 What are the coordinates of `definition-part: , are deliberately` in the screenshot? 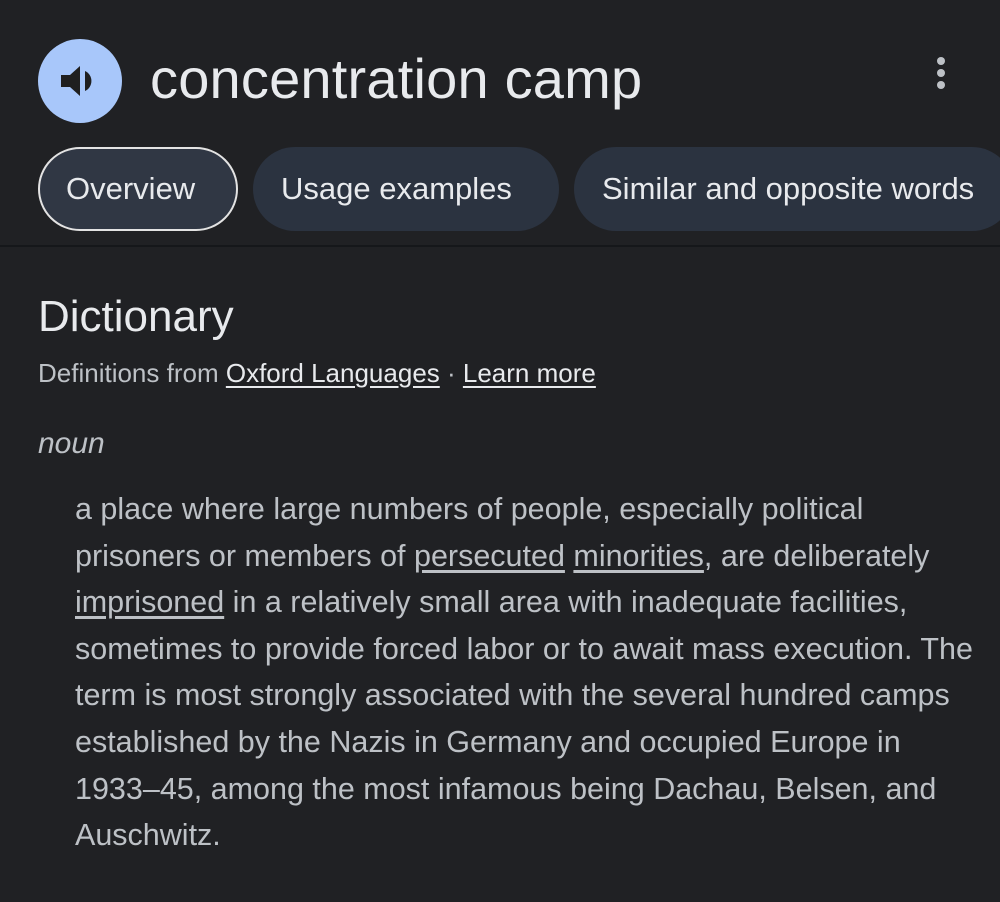 It's located at (816, 555).